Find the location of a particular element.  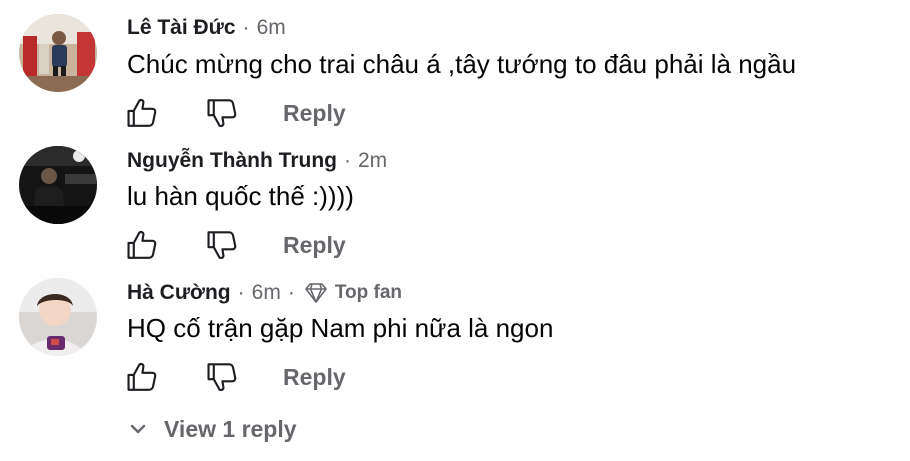

chevron-down-icon is located at coordinates (138, 429).